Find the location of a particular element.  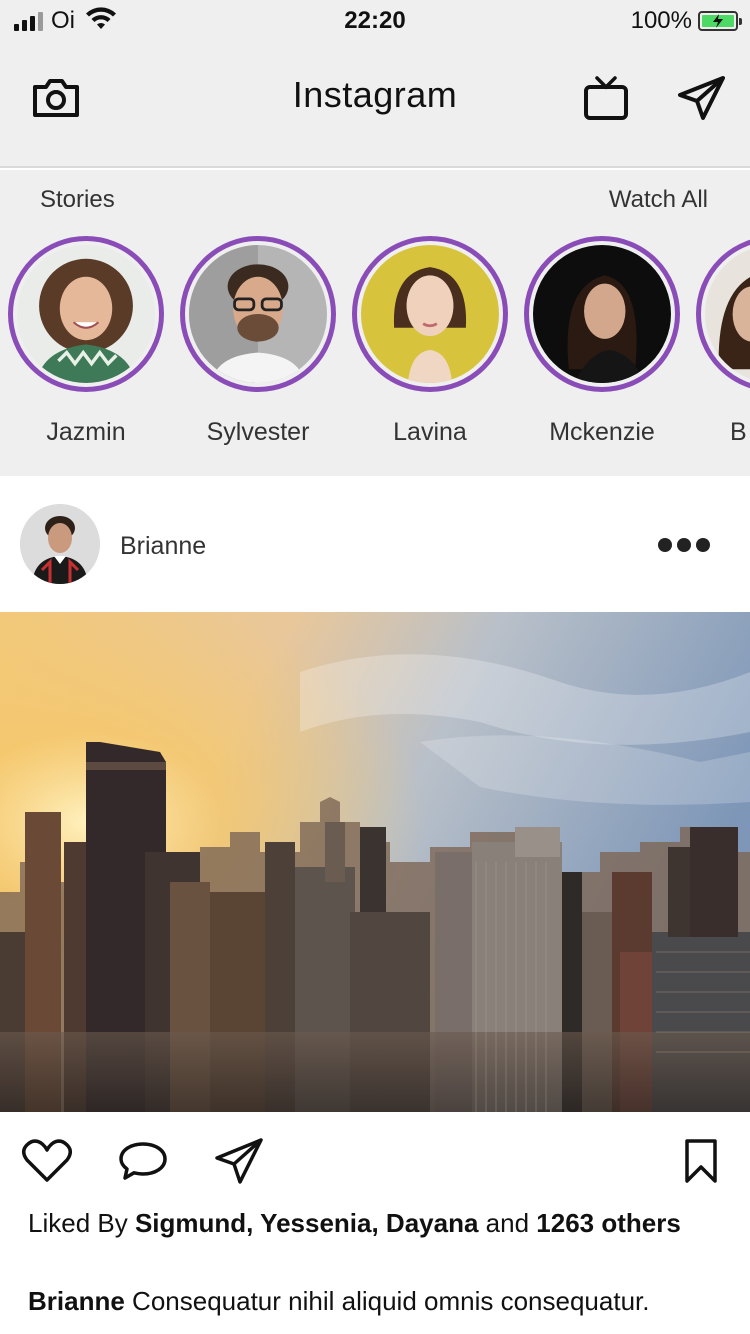

post-actions is located at coordinates (375, 1160).